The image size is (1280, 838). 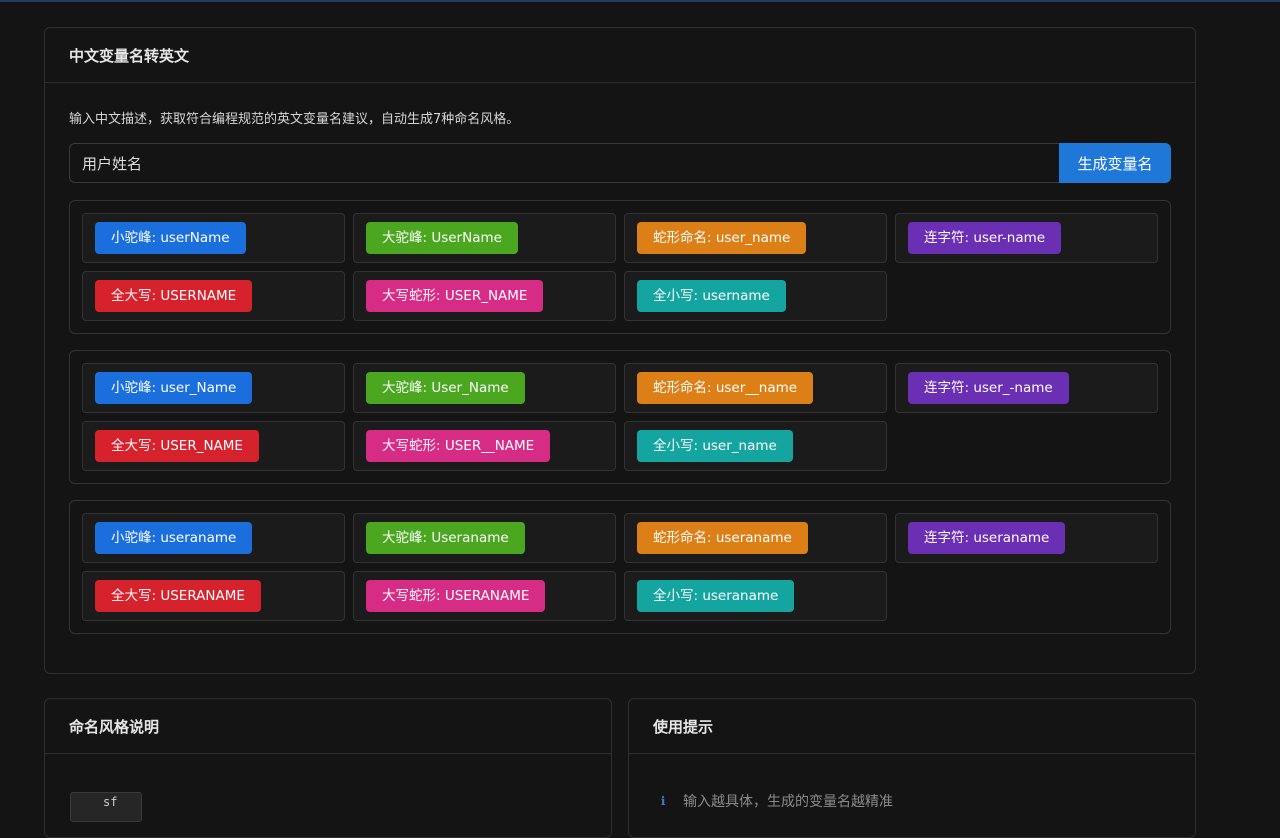 What do you see at coordinates (328, 726) in the screenshot?
I see `naming-style-title: 命名风格说明` at bounding box center [328, 726].